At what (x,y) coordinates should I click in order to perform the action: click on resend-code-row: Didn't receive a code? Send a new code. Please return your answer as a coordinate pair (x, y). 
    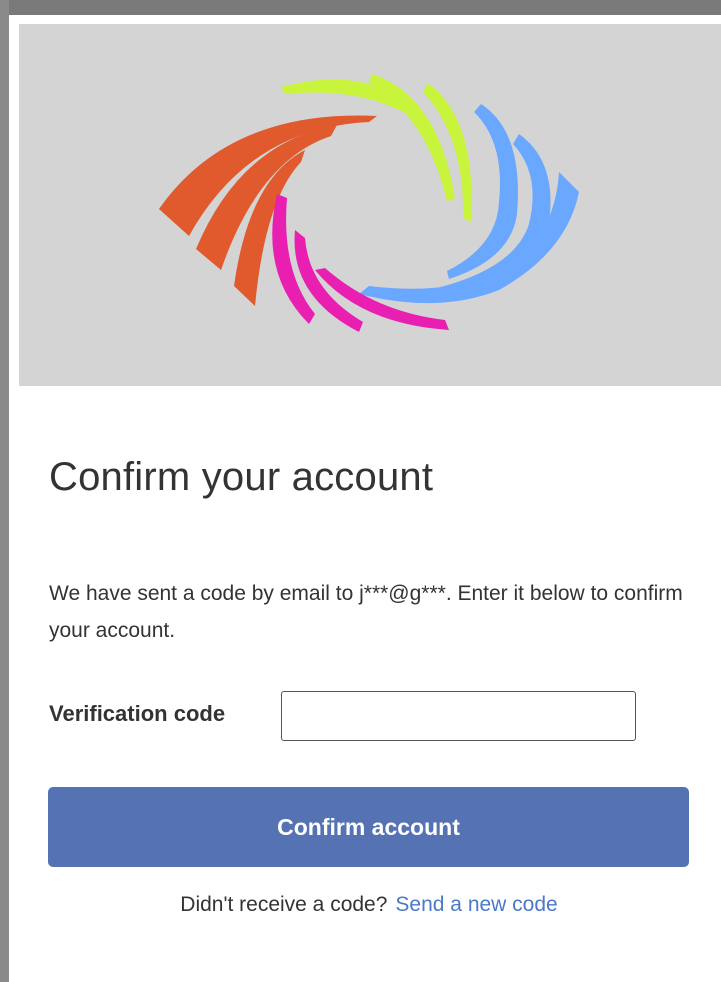
    Looking at the image, I should click on (360, 905).